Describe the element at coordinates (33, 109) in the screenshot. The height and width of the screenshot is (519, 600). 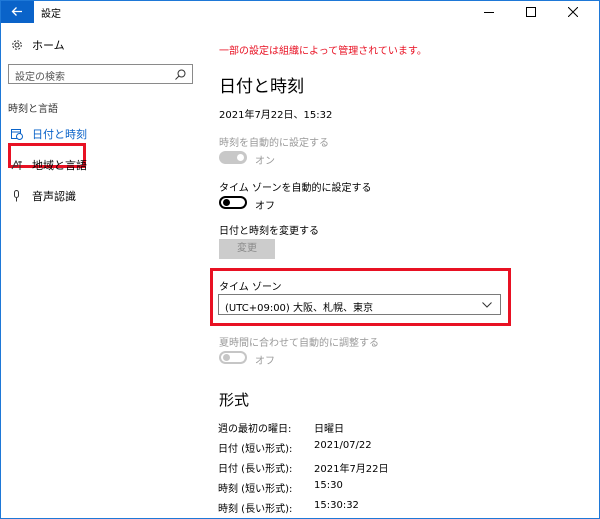
I see `sidebar-section-header: 時刻と言語` at that location.